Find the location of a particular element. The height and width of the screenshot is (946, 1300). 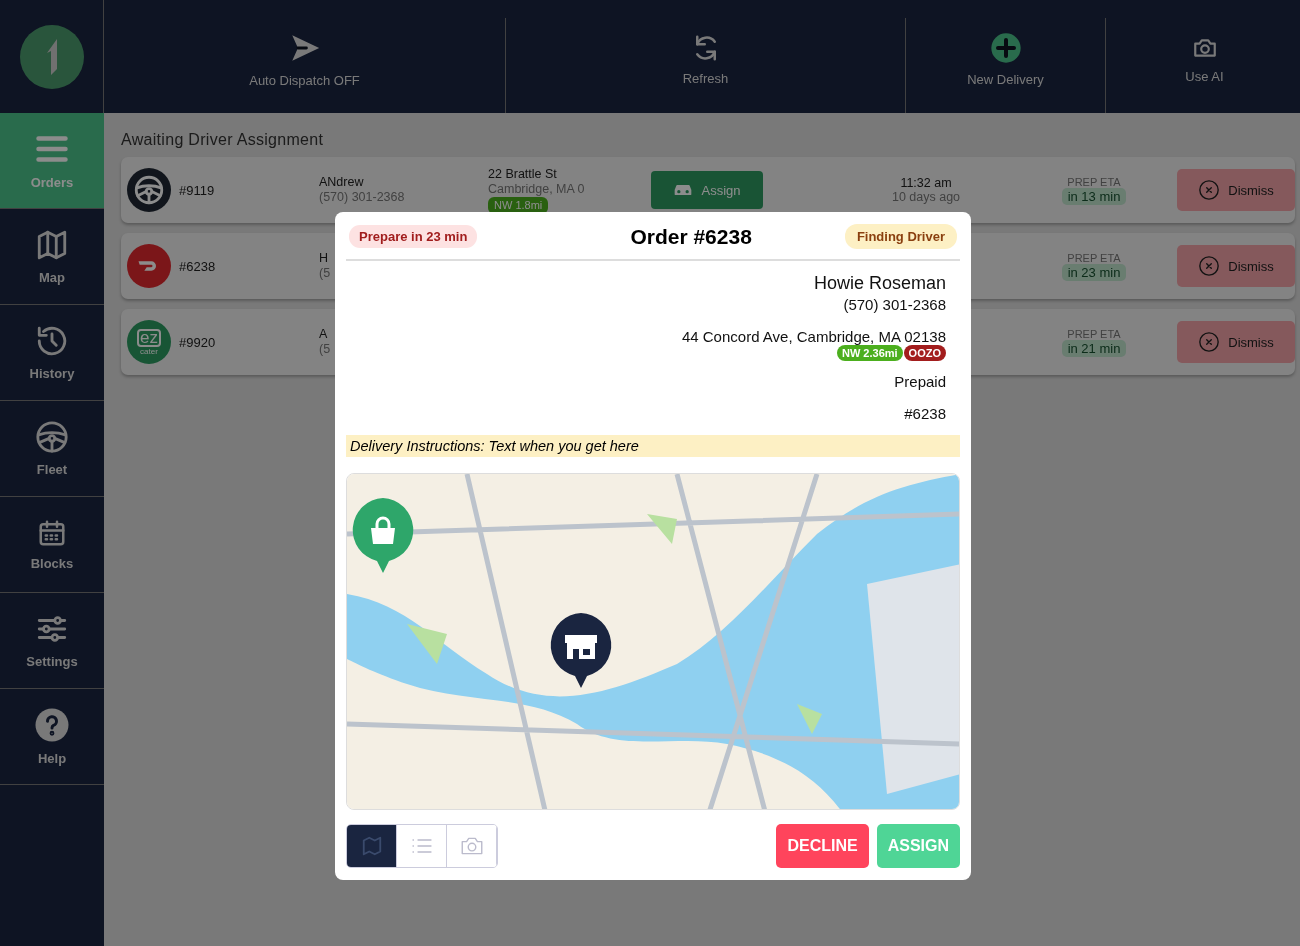

sidebar-item: History is located at coordinates (52, 353).